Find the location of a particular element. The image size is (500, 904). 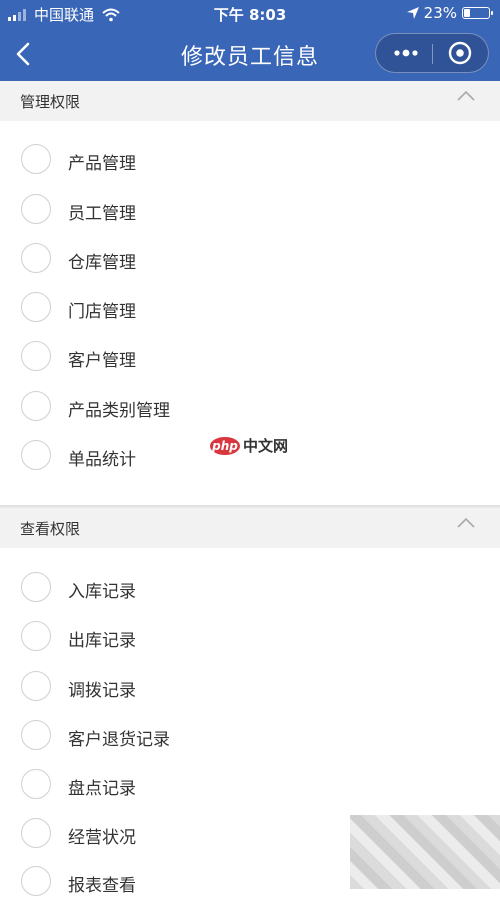

option-label: 经营状况 is located at coordinates (102, 838).